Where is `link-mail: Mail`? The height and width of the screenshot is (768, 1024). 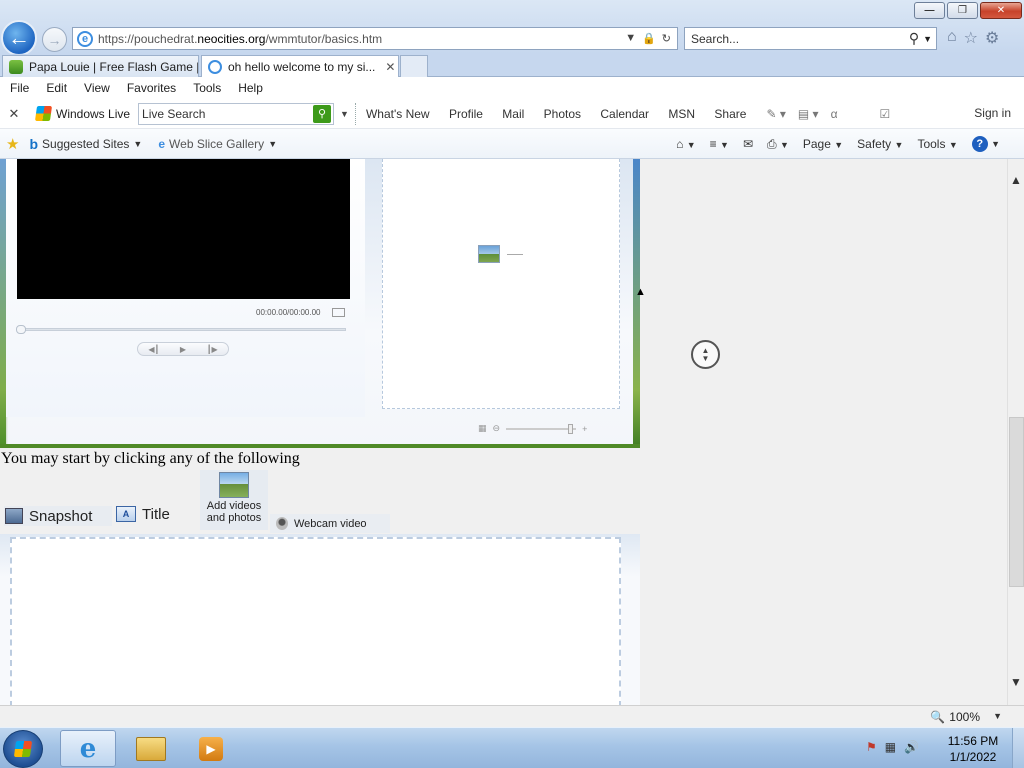
link-mail: Mail is located at coordinates (513, 114).